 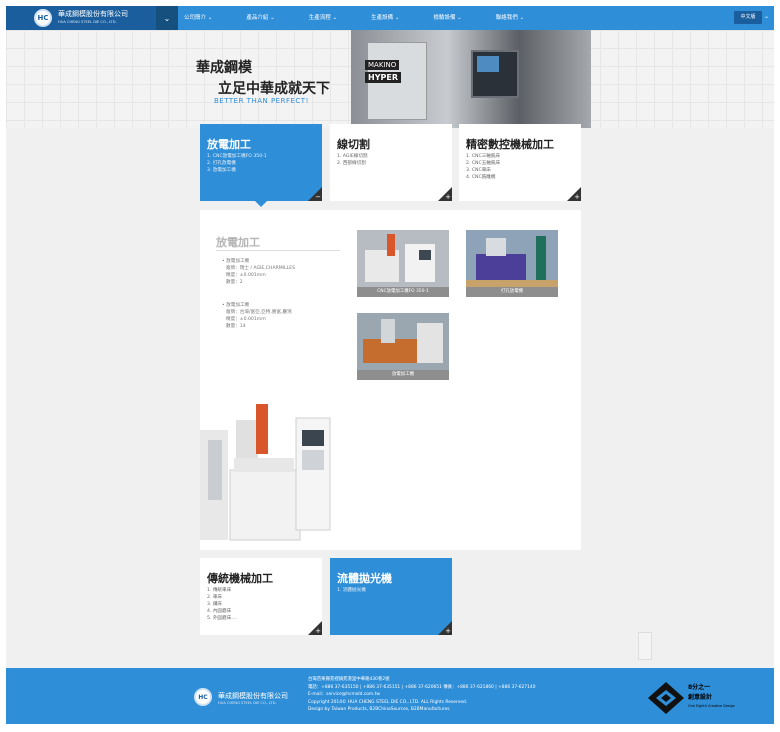 I want to click on machine-model-label: HYPER, so click(x=383, y=77).